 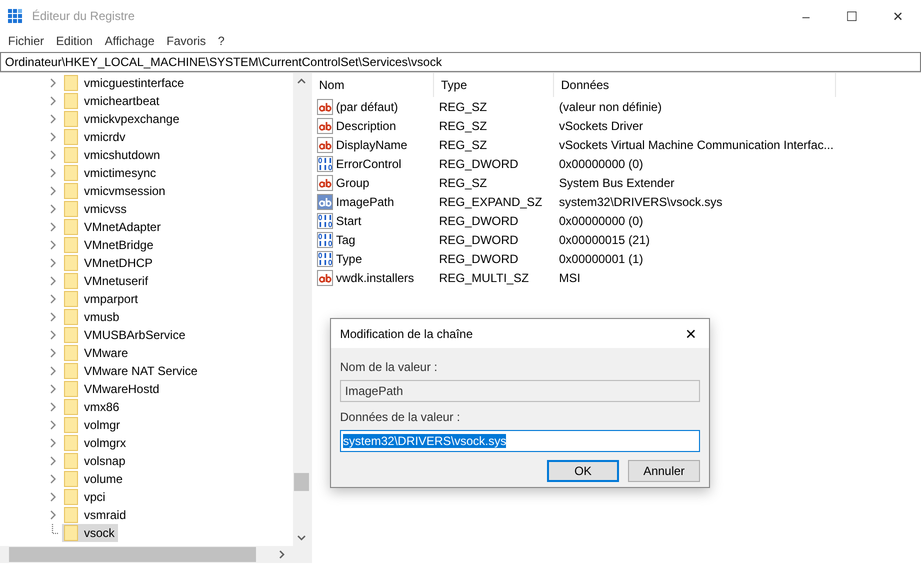 What do you see at coordinates (221, 41) in the screenshot?
I see `menu-item: ?` at bounding box center [221, 41].